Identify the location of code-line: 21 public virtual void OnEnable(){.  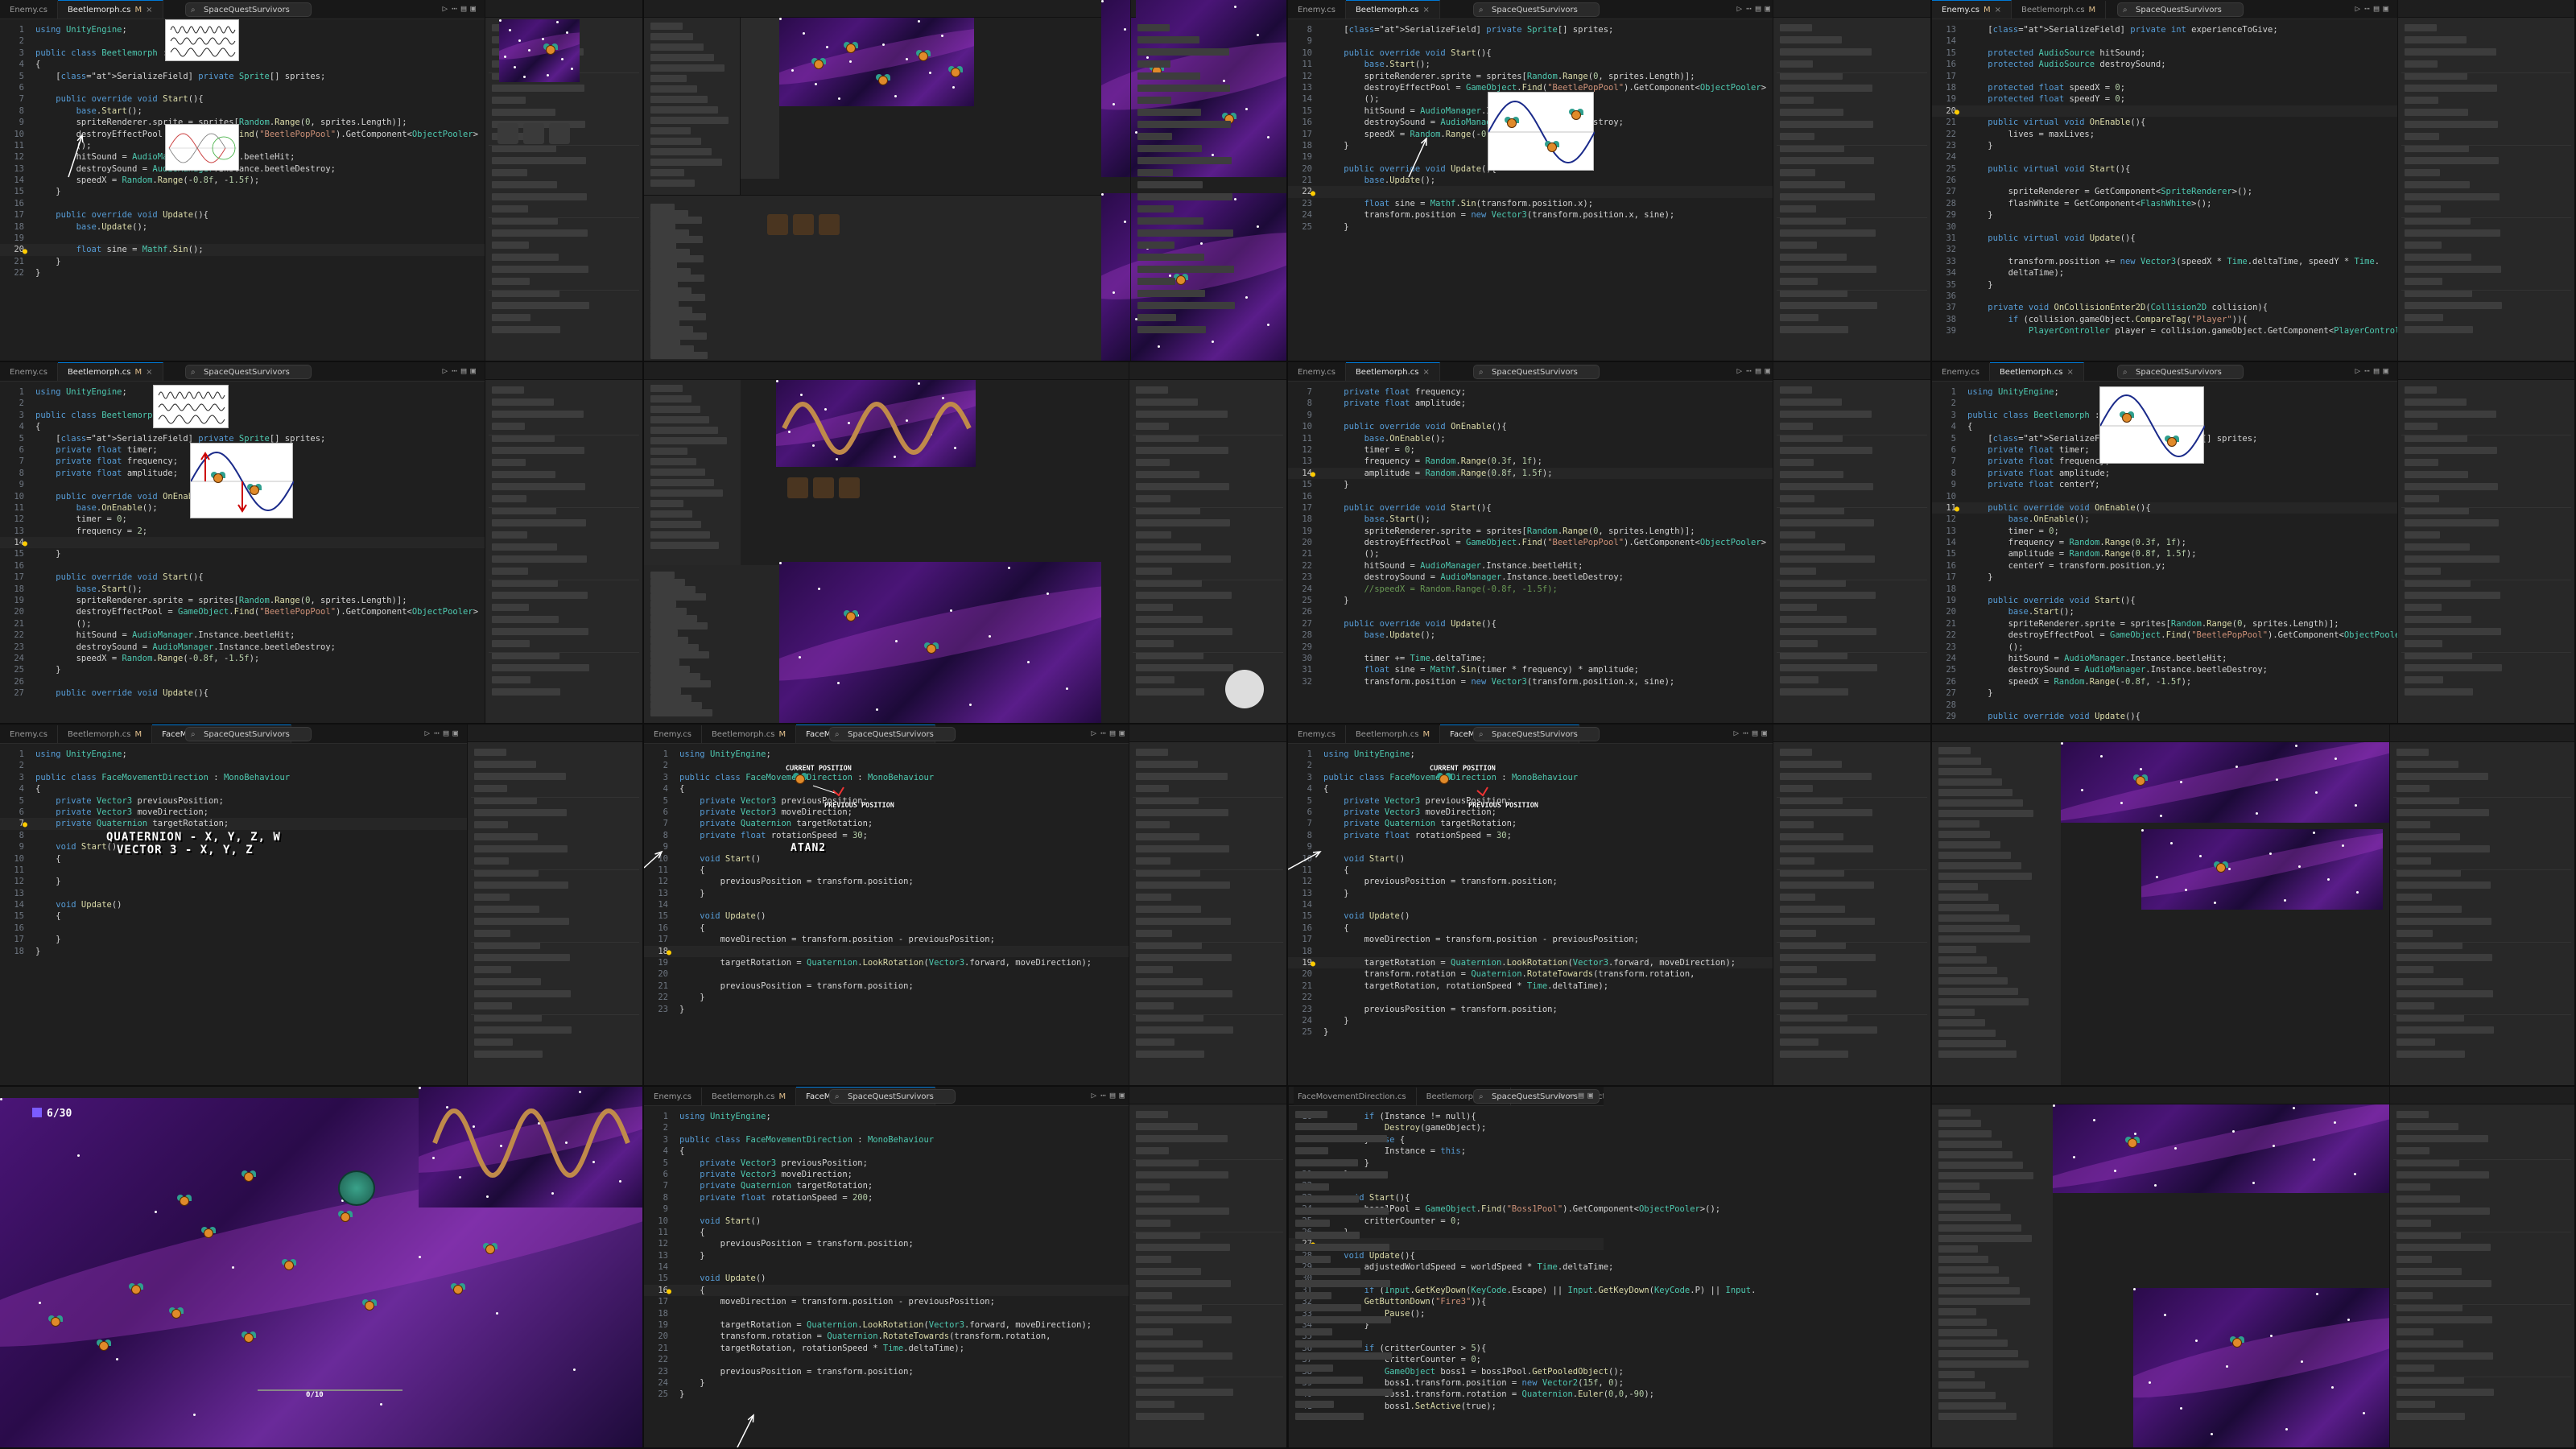
(2165, 122).